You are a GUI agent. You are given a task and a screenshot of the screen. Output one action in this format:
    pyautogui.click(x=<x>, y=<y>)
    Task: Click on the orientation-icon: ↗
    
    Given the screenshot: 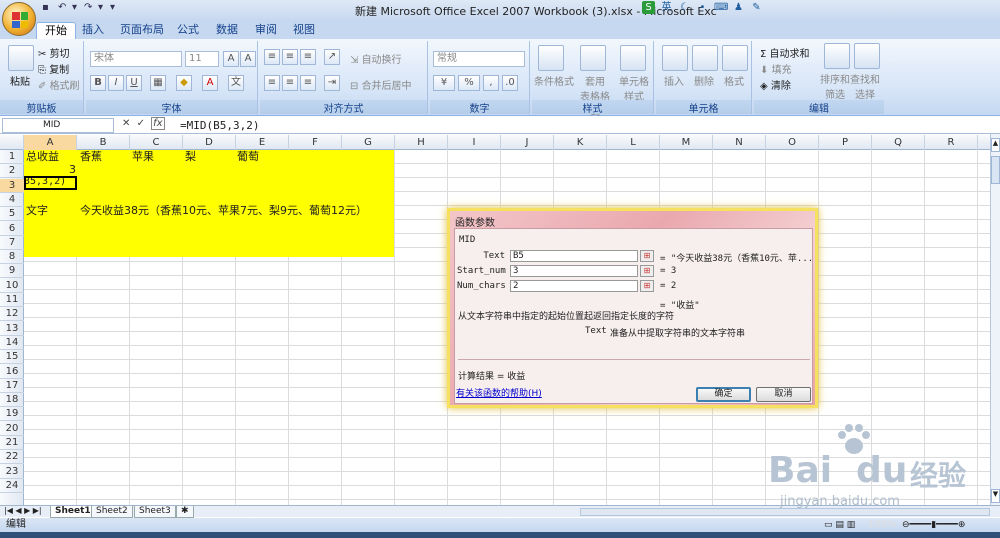 What is the action you would take?
    pyautogui.click(x=332, y=57)
    